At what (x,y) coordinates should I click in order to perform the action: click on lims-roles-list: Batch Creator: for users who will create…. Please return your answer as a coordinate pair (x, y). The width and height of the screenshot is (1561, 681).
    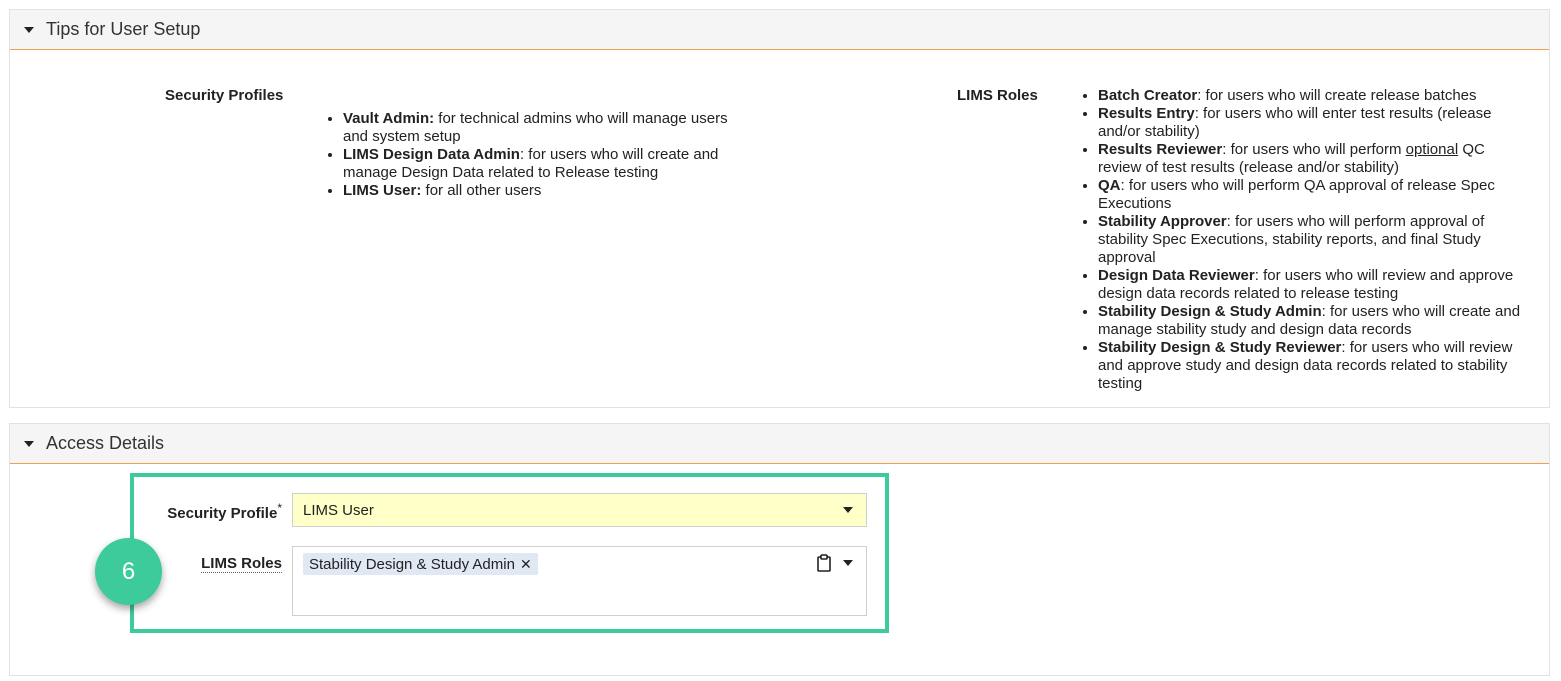
    Looking at the image, I should click on (1304, 240).